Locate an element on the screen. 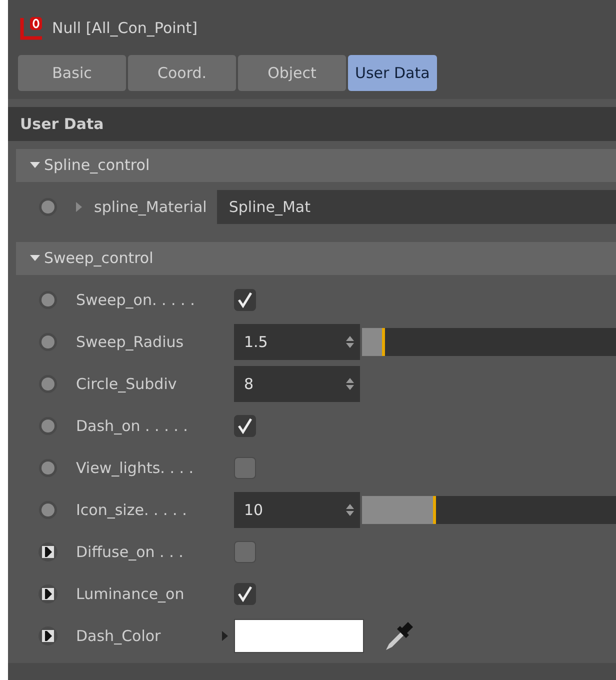  number-field: 1.5 is located at coordinates (297, 342).